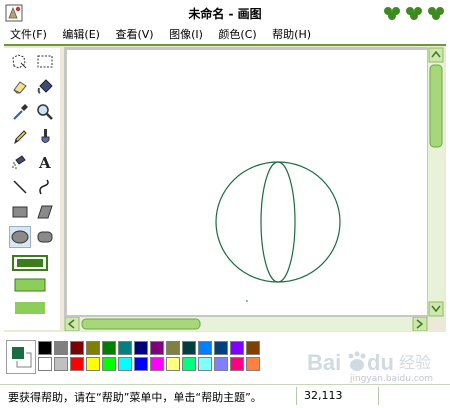 The width and height of the screenshot is (450, 408). I want to click on cursor-coordinates: 32,113, so click(323, 395).